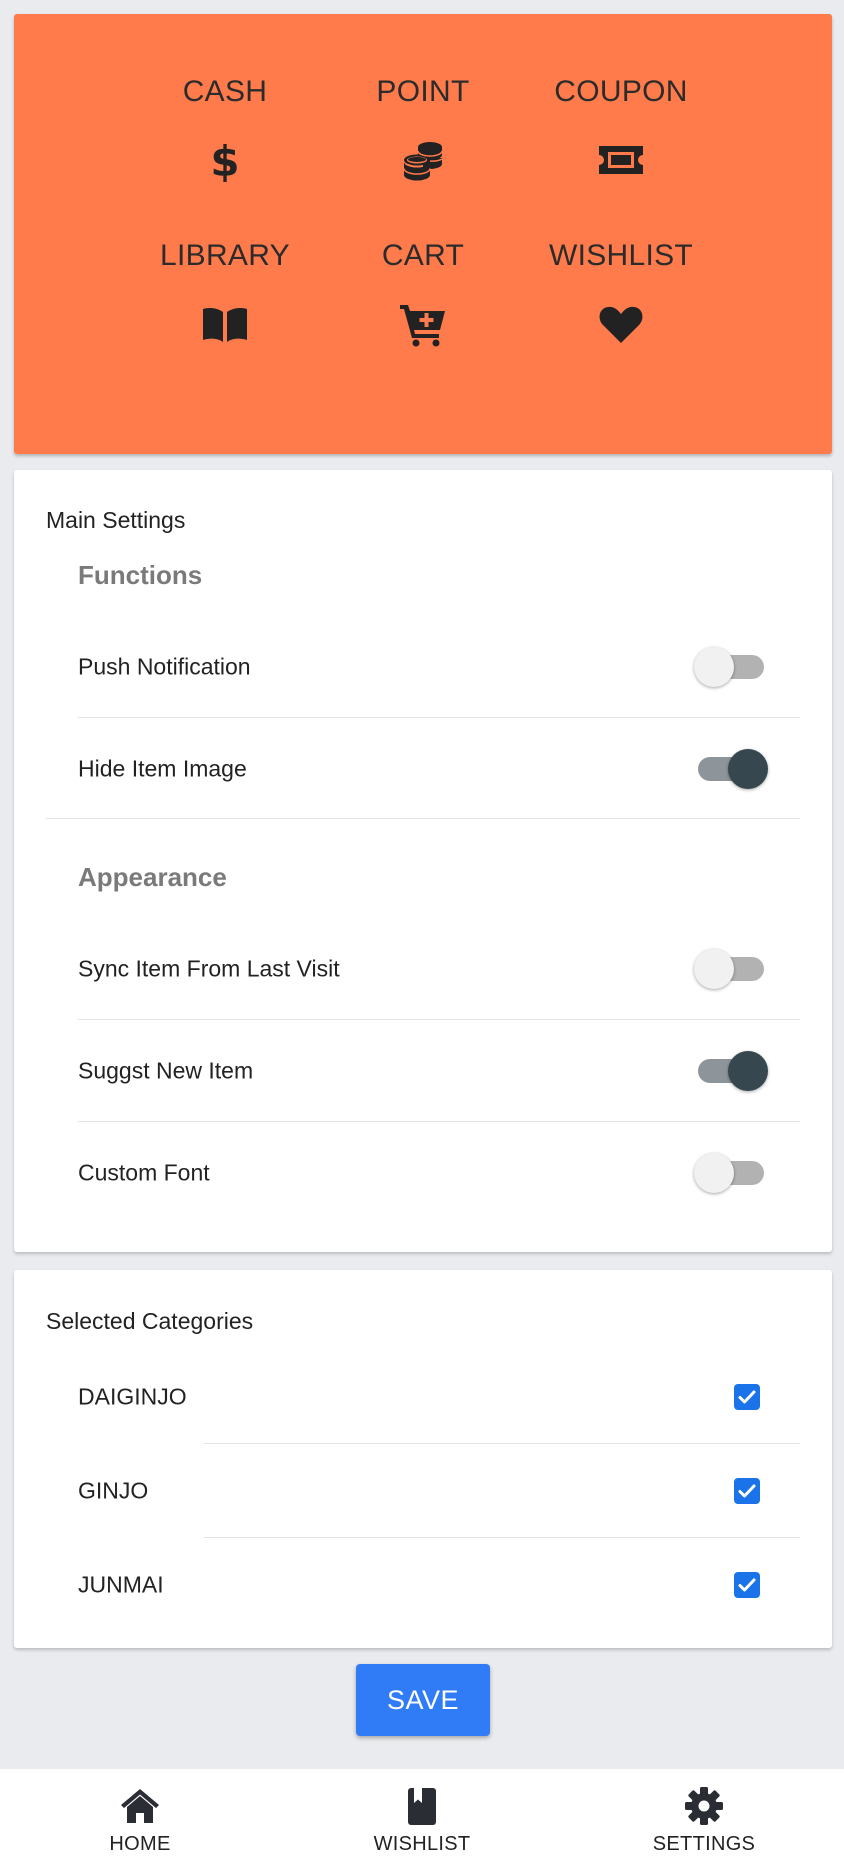 The image size is (844, 1862). Describe the element at coordinates (140, 1844) in the screenshot. I see `nav-home-label: HOME` at that location.